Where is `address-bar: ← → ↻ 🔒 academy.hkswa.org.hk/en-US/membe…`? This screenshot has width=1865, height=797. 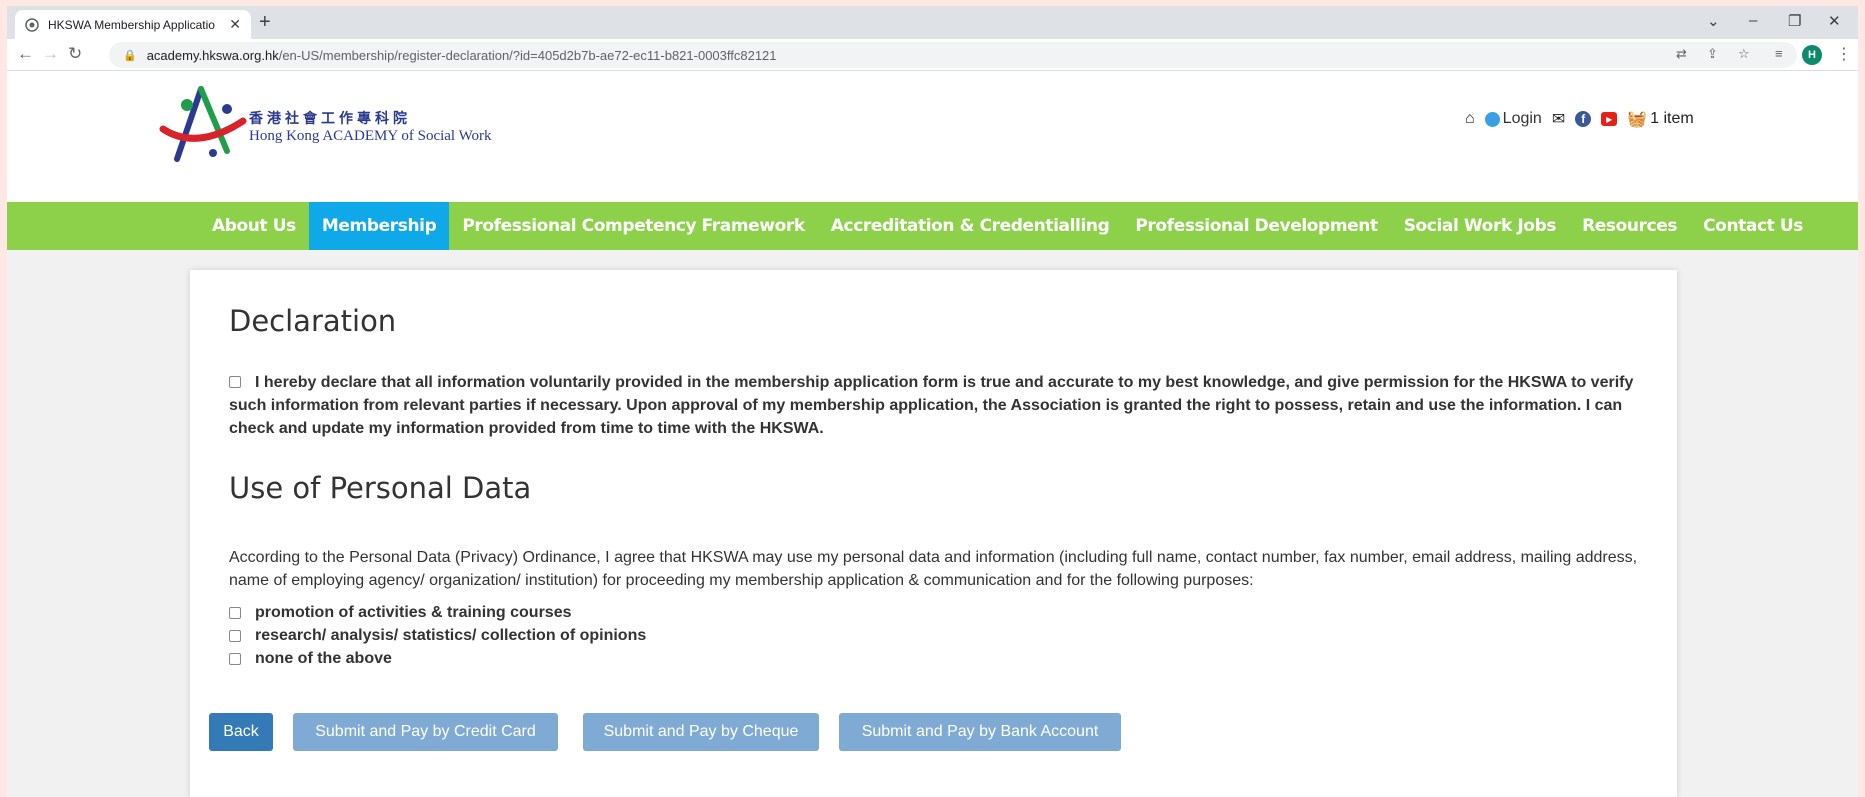
address-bar: ← → ↻ 🔒 academy.hkswa.org.hk/en-US/membe… is located at coordinates (932, 55).